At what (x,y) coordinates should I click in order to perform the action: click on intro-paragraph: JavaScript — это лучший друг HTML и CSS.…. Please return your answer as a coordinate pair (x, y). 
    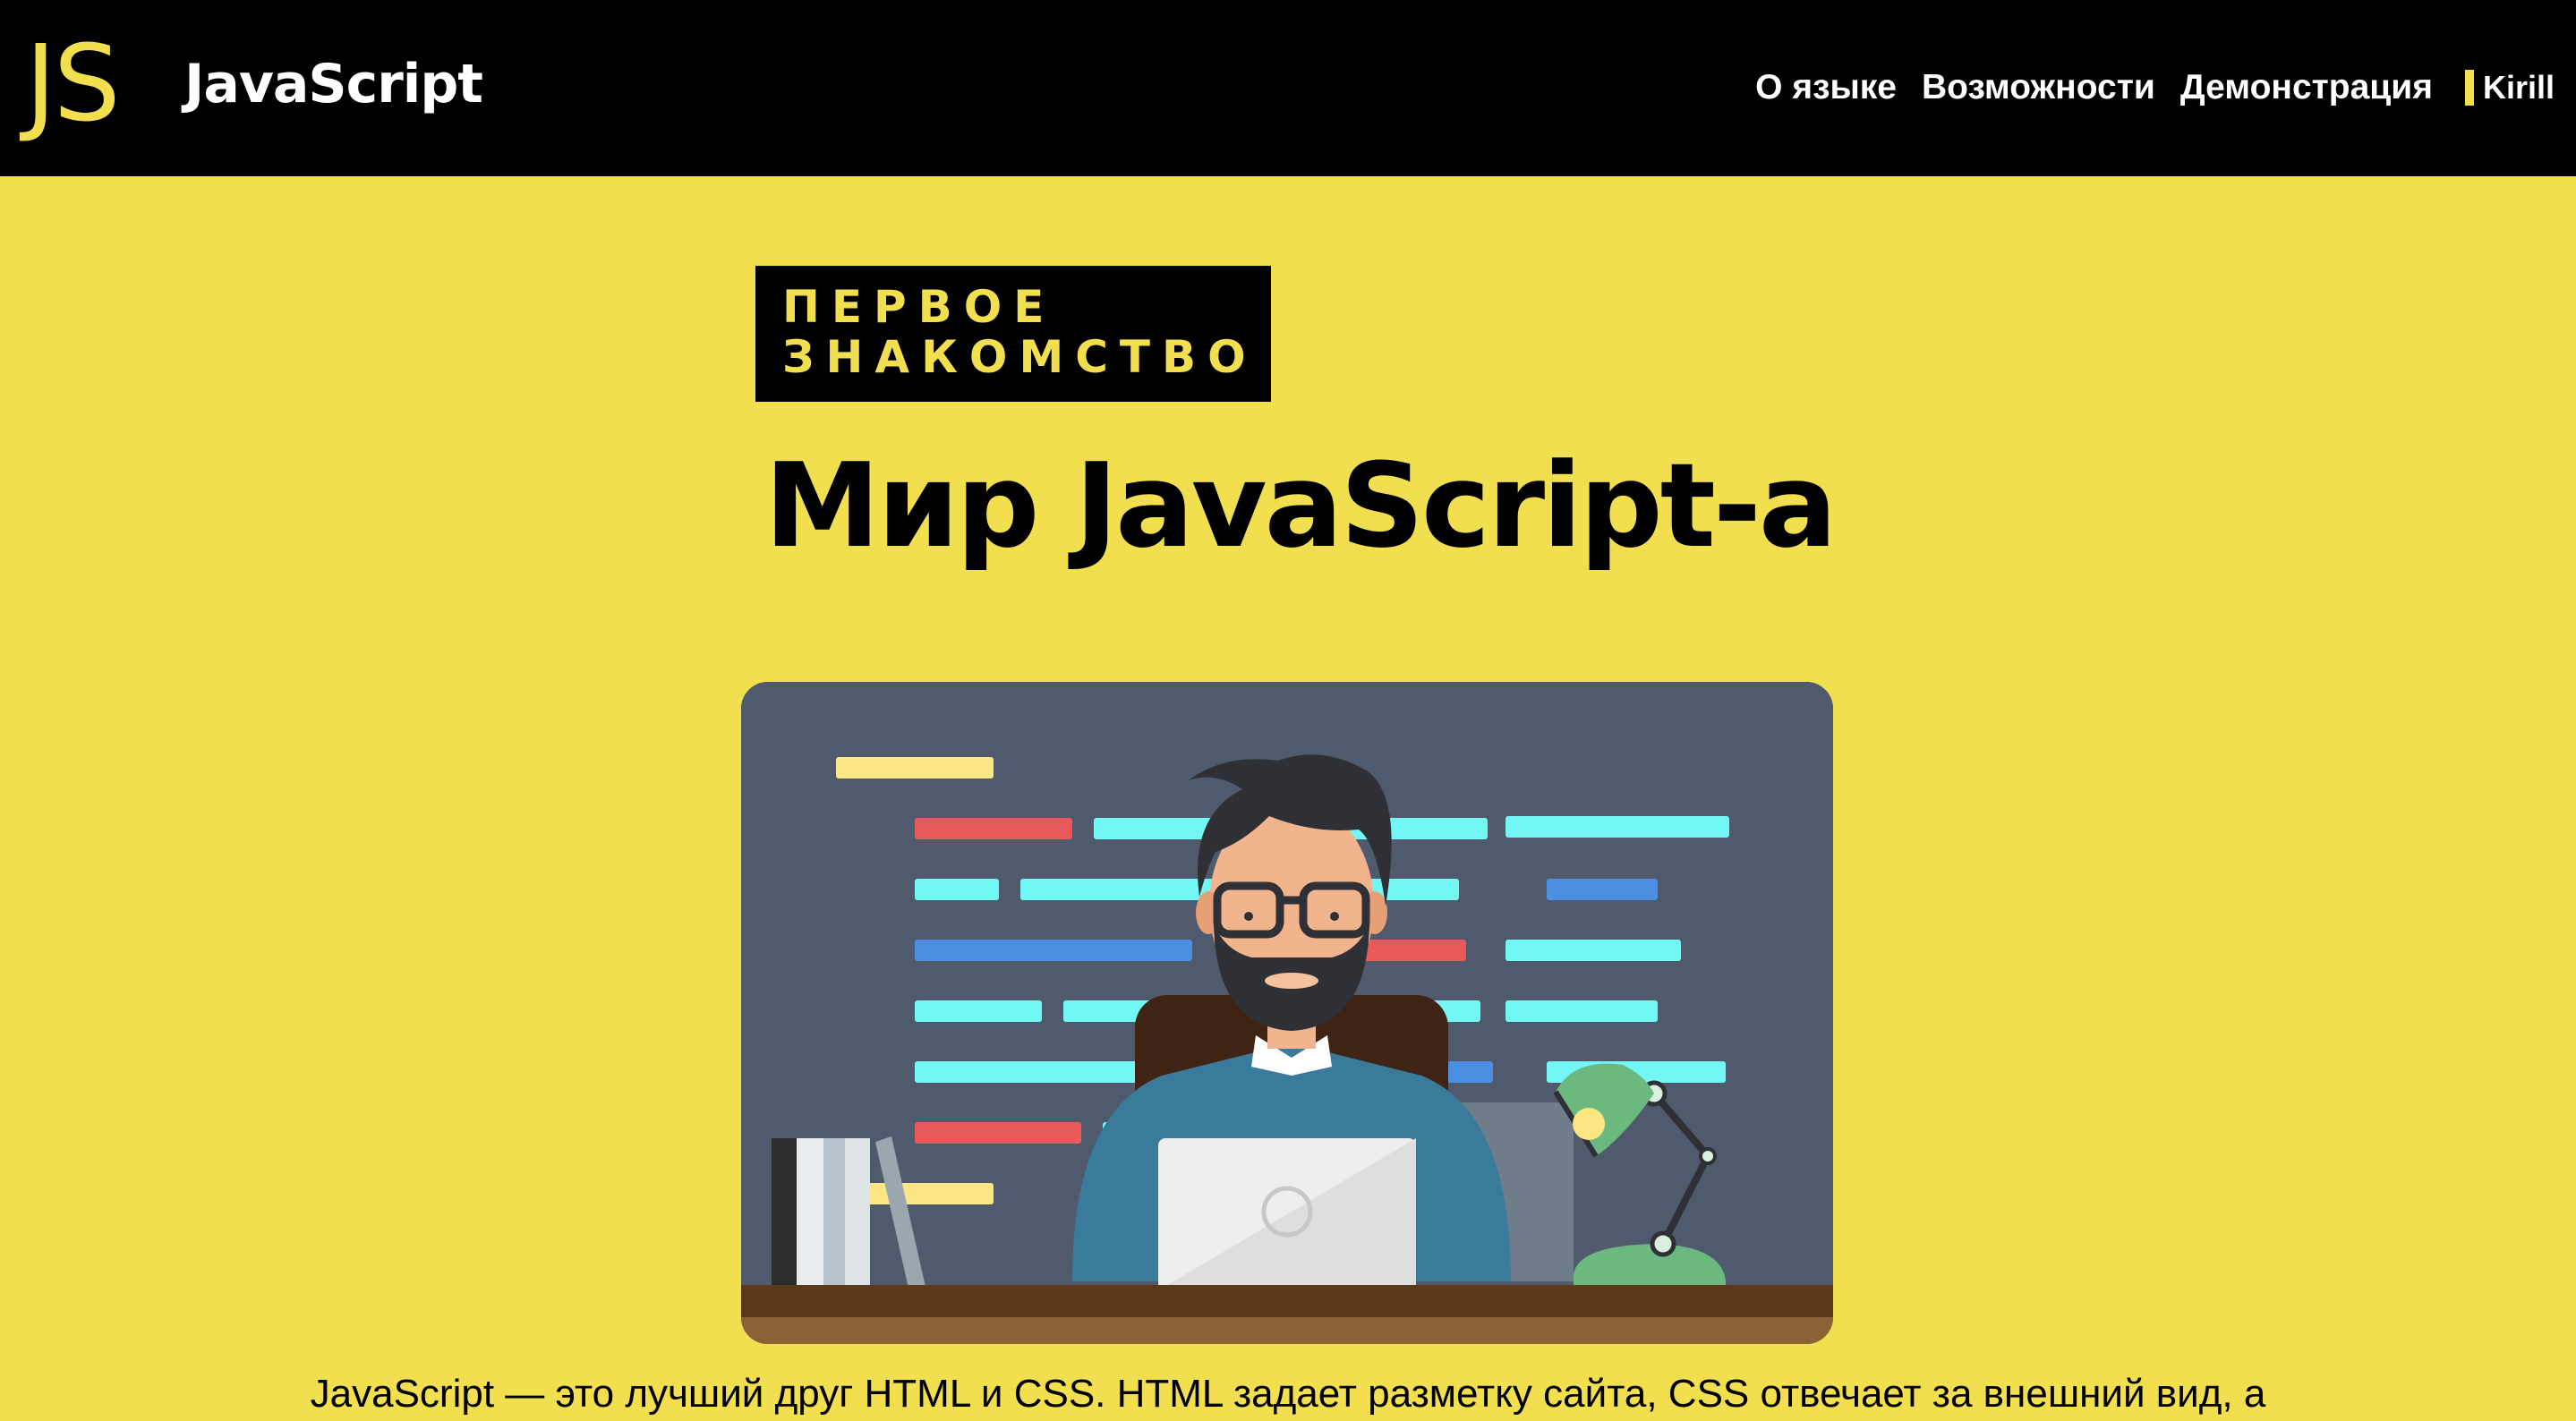
    Looking at the image, I should click on (1288, 1394).